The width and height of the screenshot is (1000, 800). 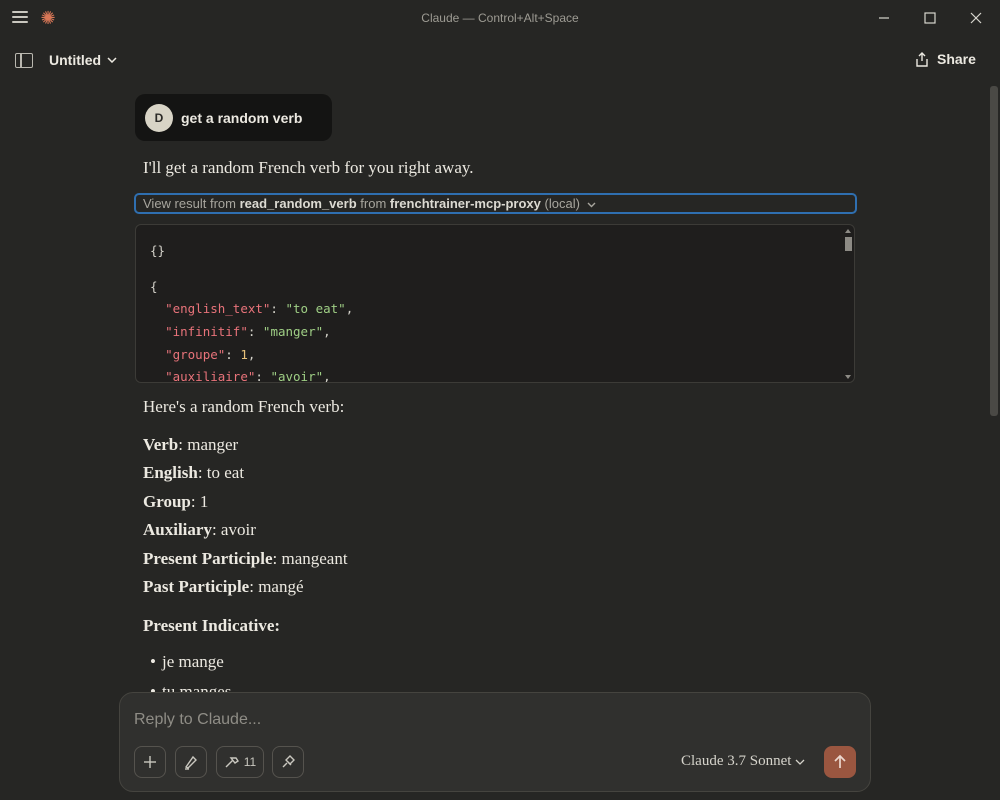 I want to click on tool-from: from, so click(x=373, y=203).